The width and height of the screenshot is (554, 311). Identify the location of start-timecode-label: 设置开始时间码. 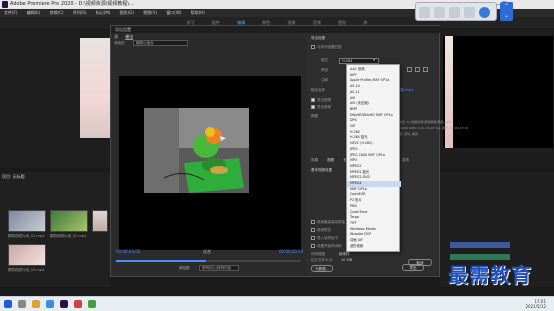
(329, 246).